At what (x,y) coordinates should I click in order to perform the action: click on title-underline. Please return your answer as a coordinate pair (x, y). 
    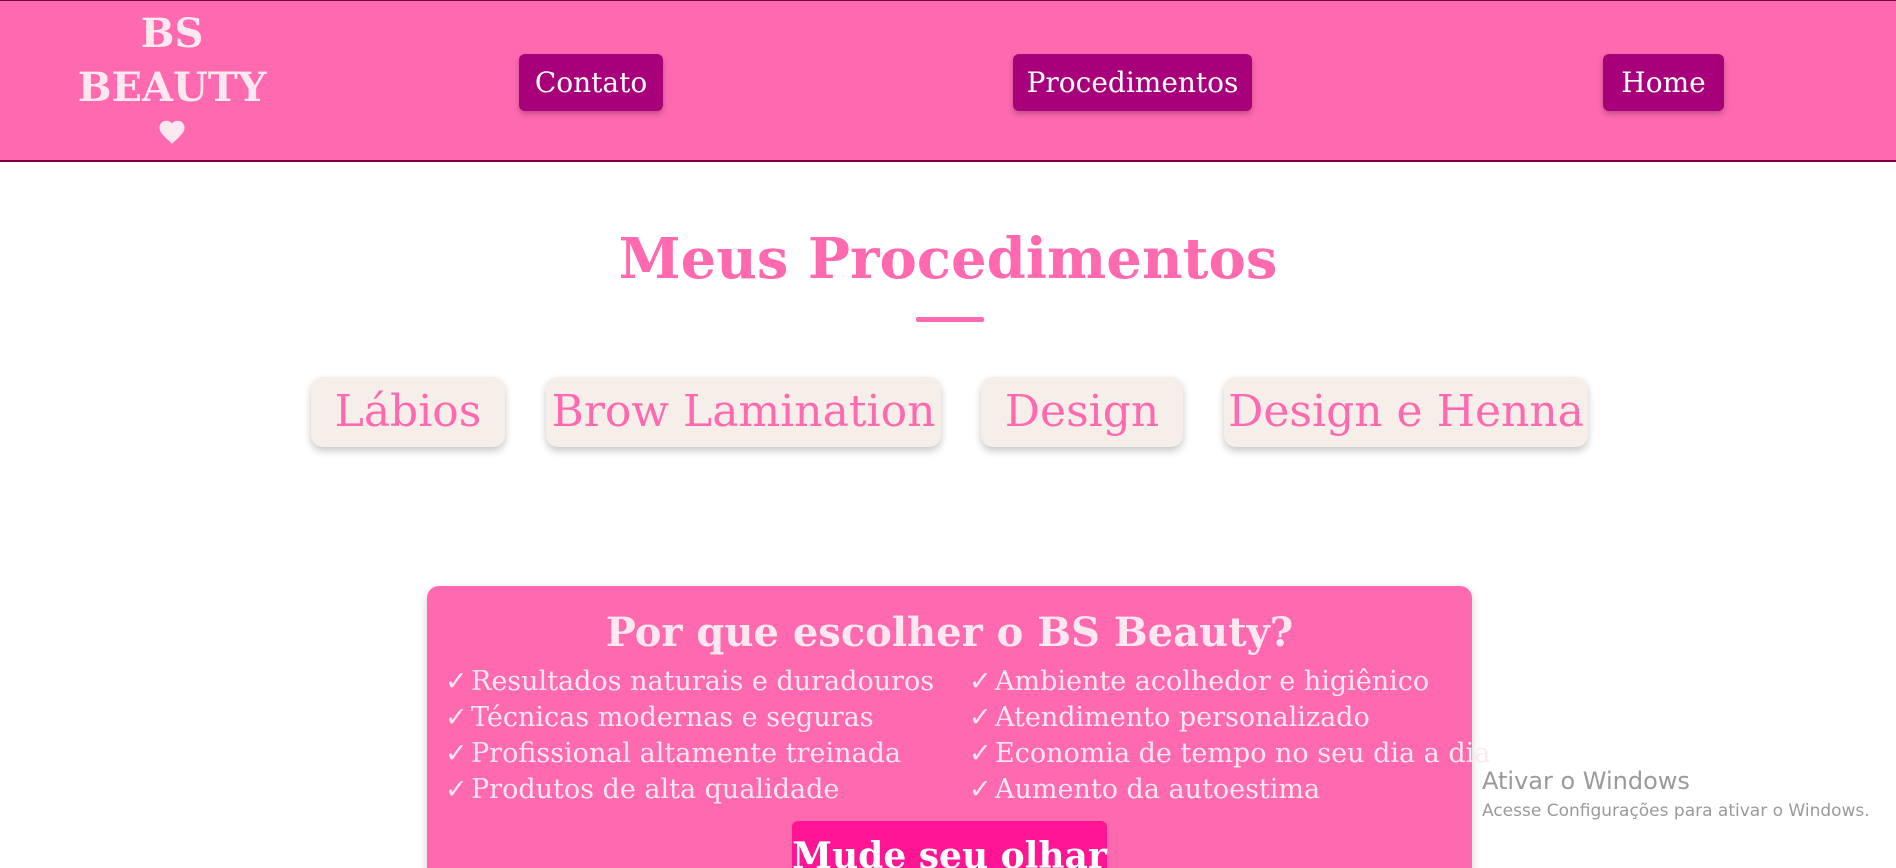
    Looking at the image, I should click on (950, 319).